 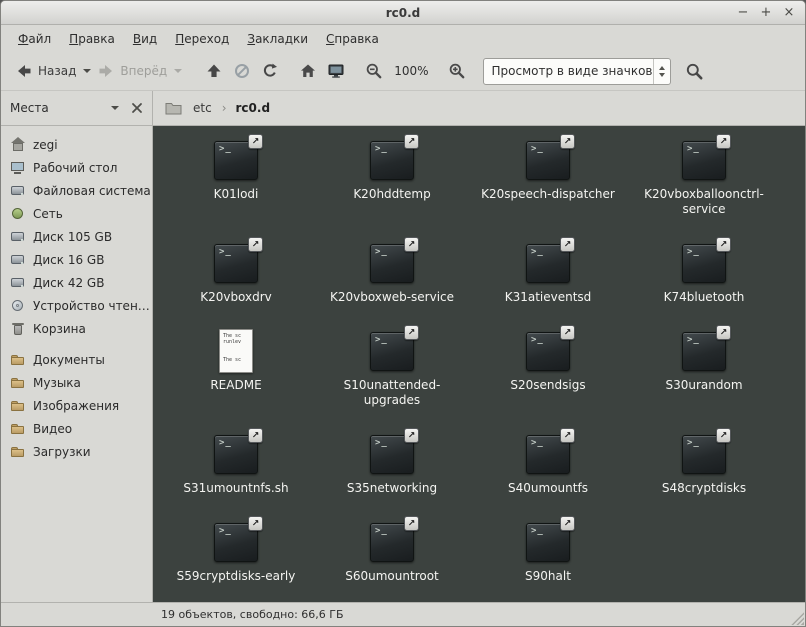 I want to click on file-item: K20hddtemp, so click(x=392, y=187).